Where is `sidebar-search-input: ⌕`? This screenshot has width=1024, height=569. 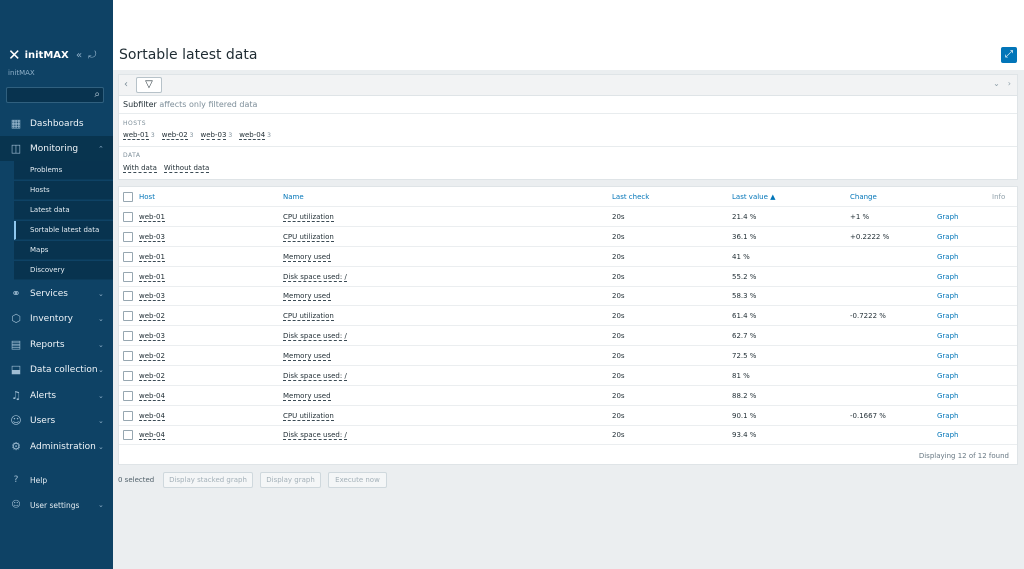 sidebar-search-input: ⌕ is located at coordinates (55, 95).